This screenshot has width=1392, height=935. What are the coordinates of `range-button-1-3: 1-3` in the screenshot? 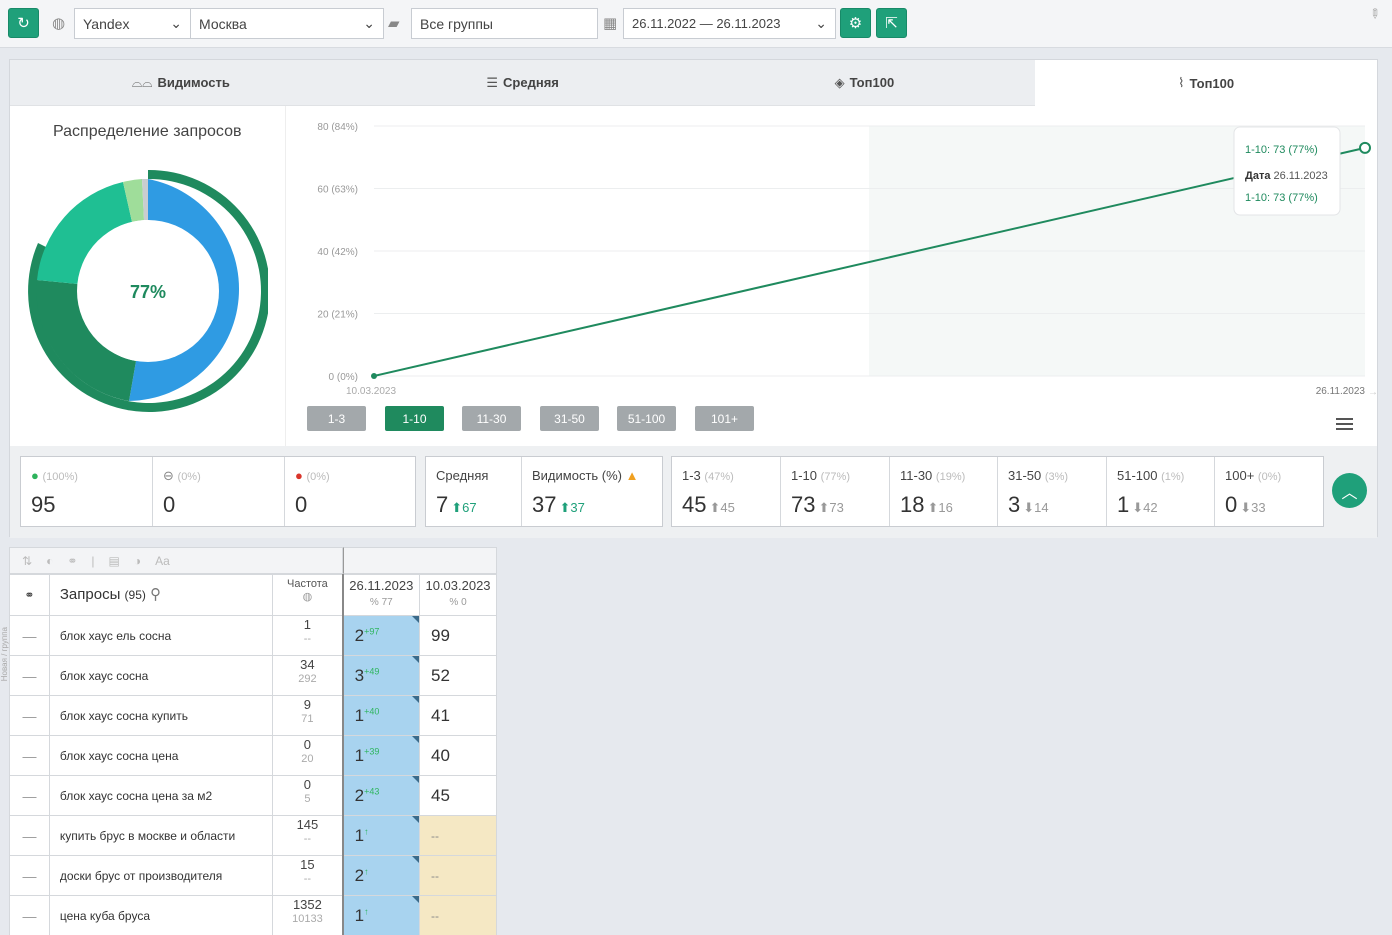 It's located at (336, 418).